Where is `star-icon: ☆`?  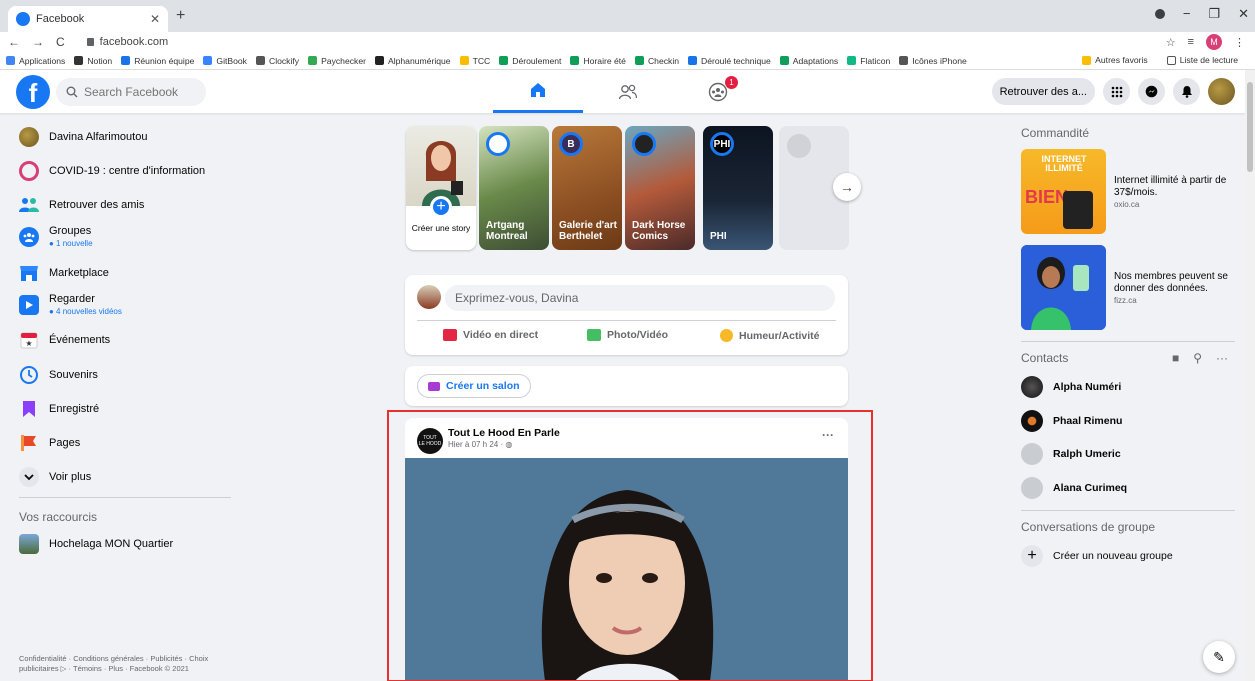
star-icon: ☆ is located at coordinates (1171, 42).